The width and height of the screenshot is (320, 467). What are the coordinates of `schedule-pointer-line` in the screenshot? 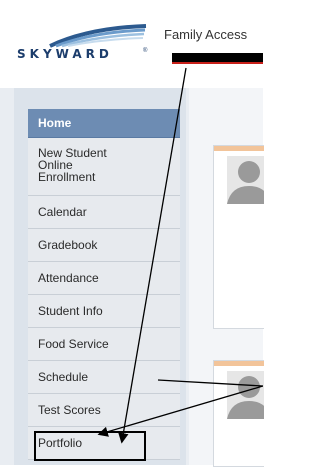 It's located at (210, 383).